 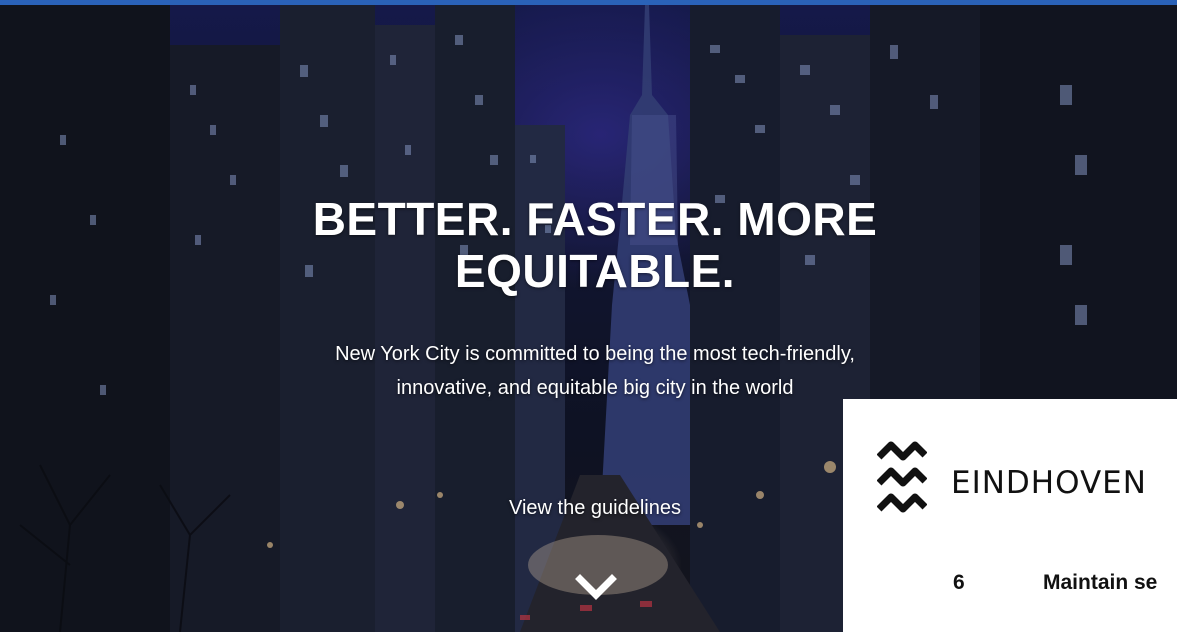 What do you see at coordinates (588, 2) in the screenshot?
I see `top-accent-bar` at bounding box center [588, 2].